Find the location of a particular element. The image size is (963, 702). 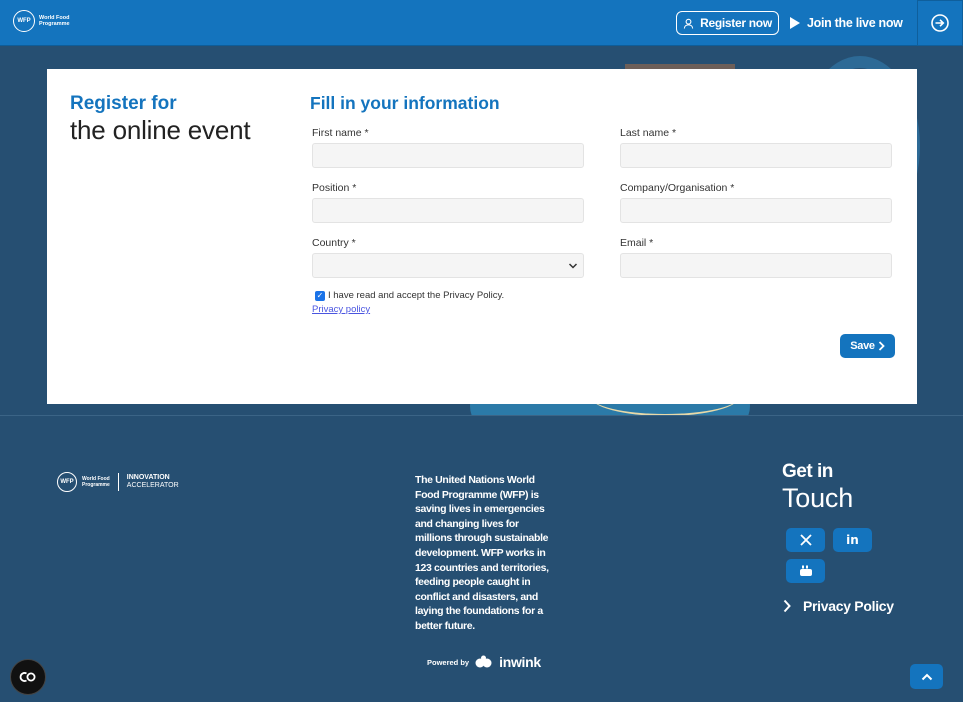

form-title: Fill in your information is located at coordinates (405, 103).